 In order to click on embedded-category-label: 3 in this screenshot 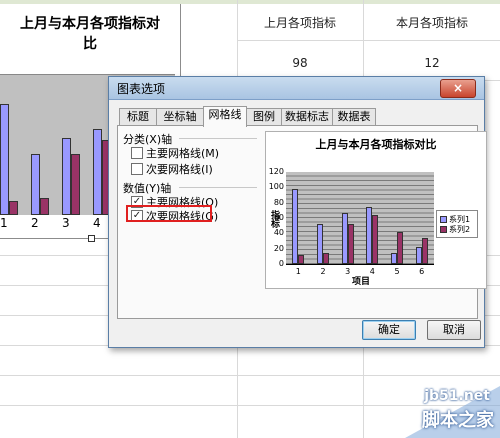, I will do `click(66, 223)`.